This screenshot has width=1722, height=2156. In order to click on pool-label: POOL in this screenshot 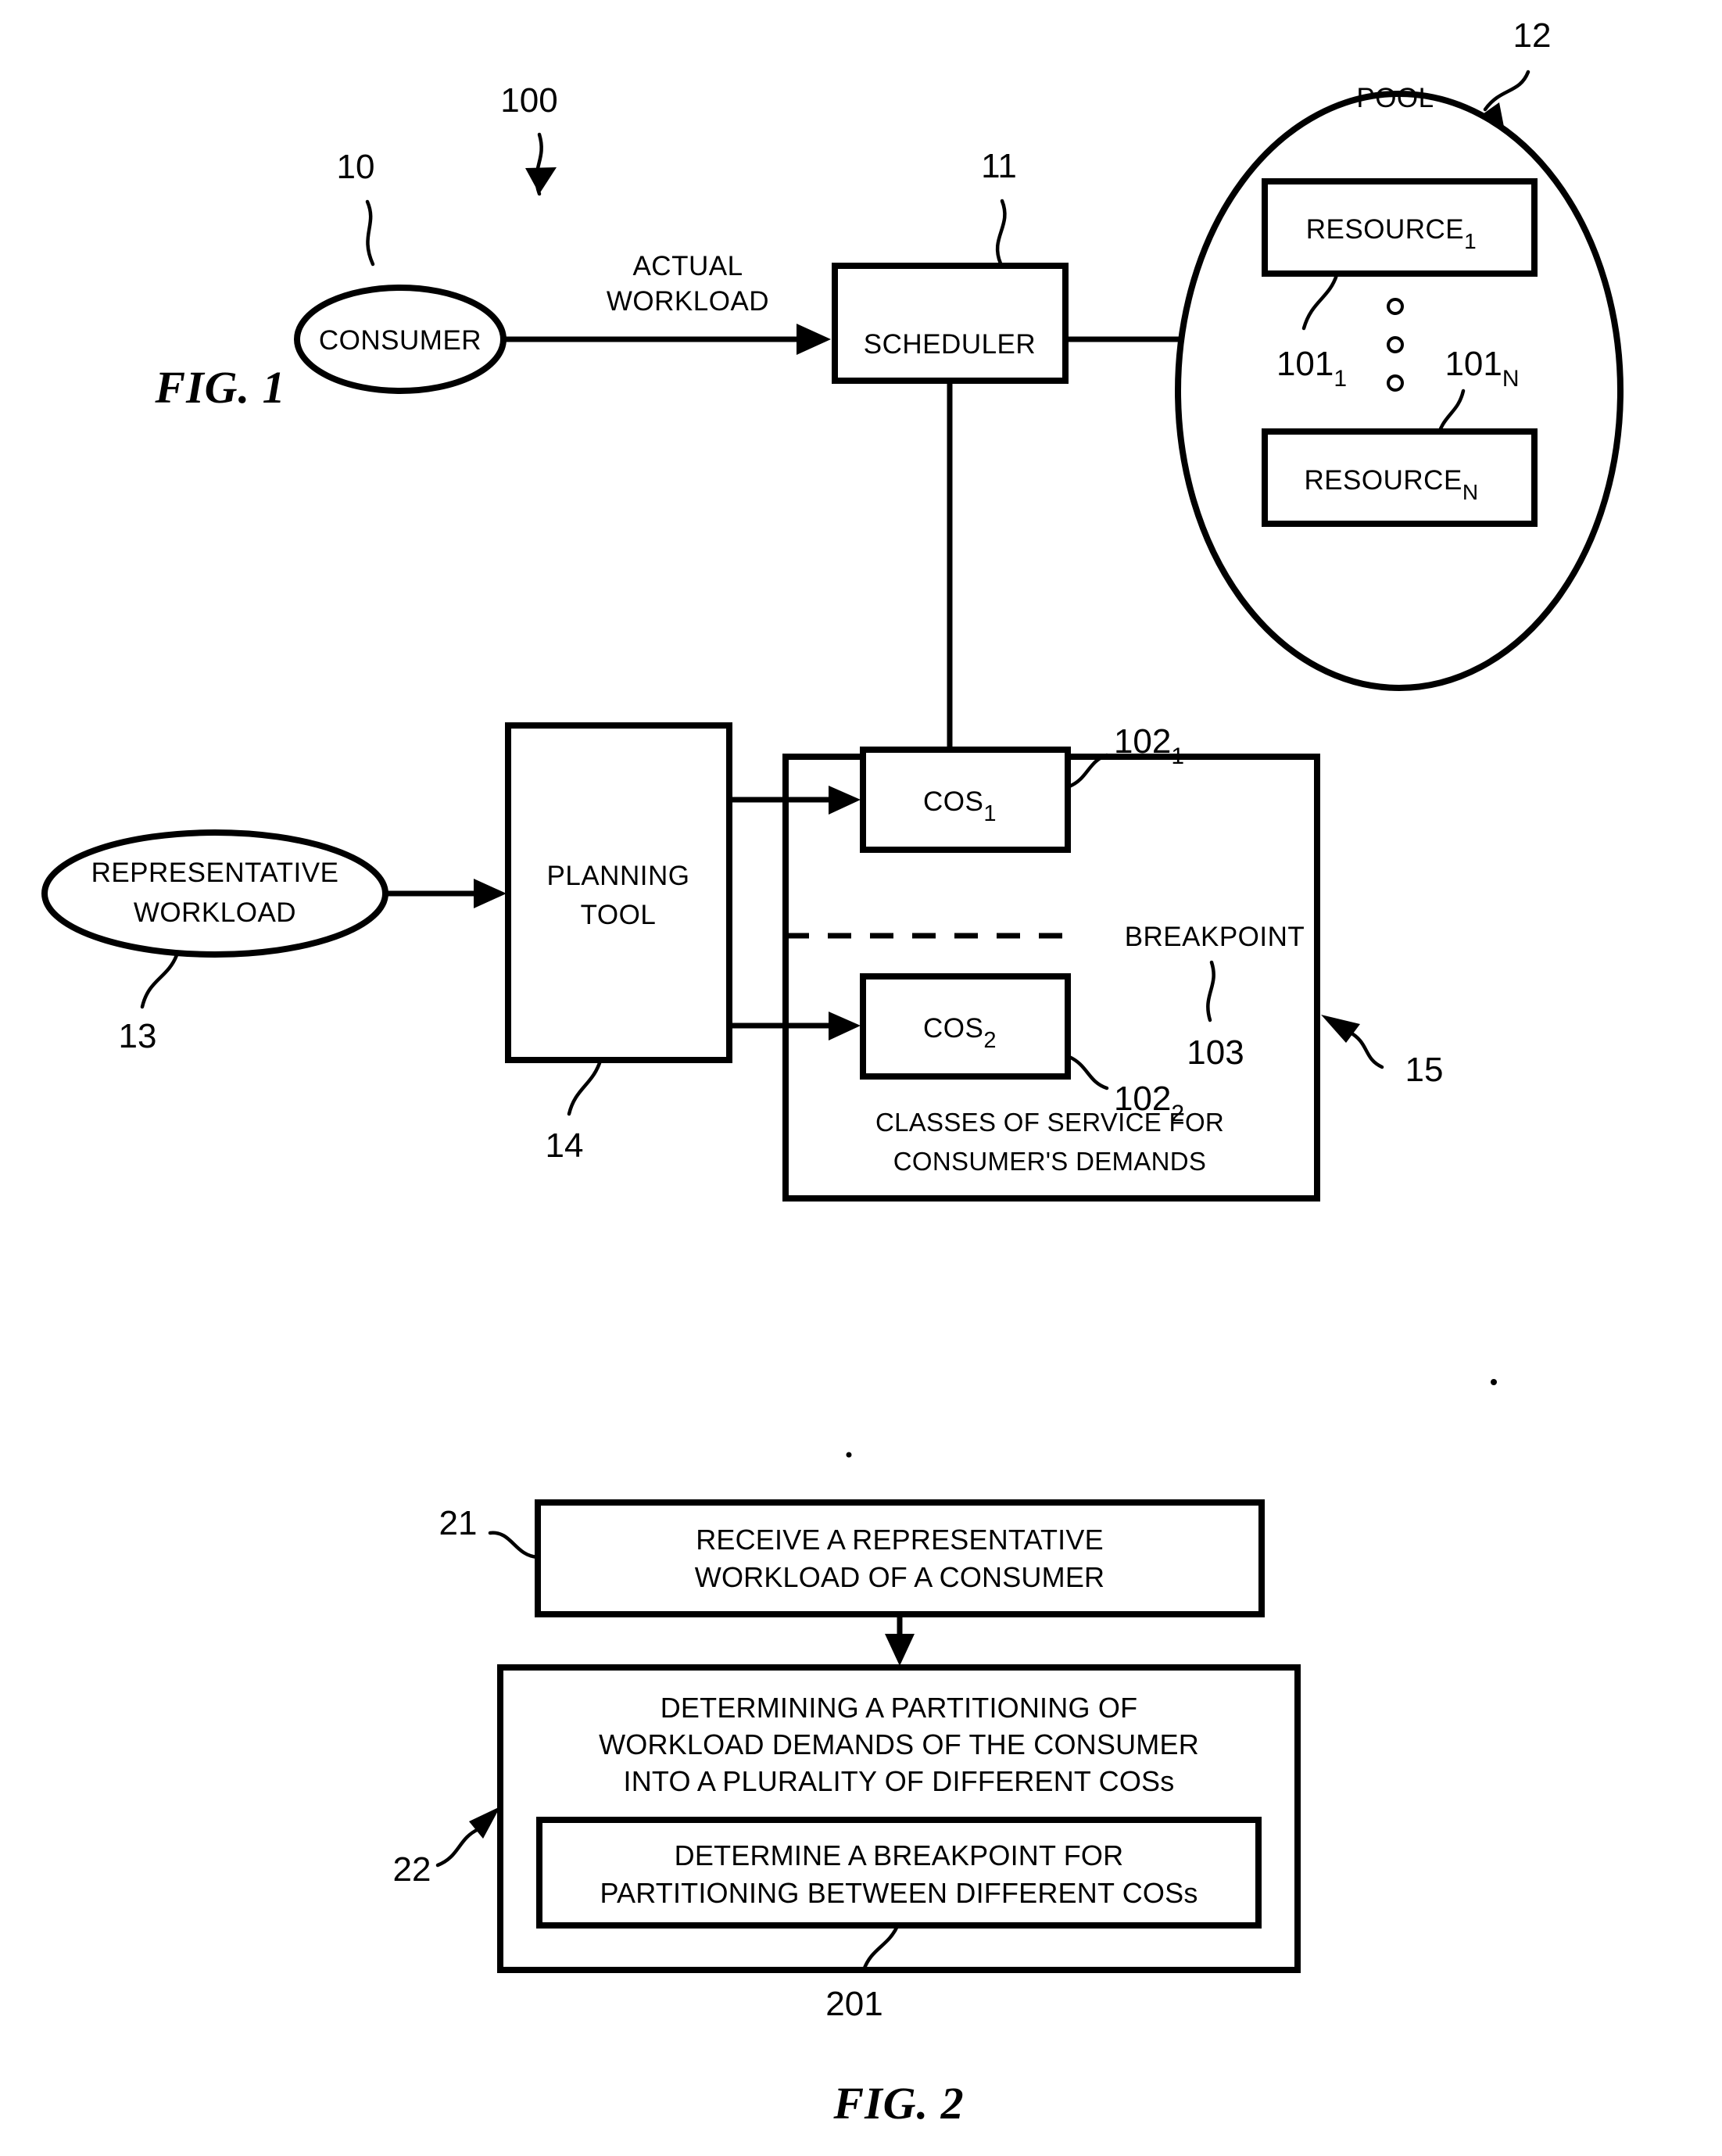, I will do `click(1395, 98)`.